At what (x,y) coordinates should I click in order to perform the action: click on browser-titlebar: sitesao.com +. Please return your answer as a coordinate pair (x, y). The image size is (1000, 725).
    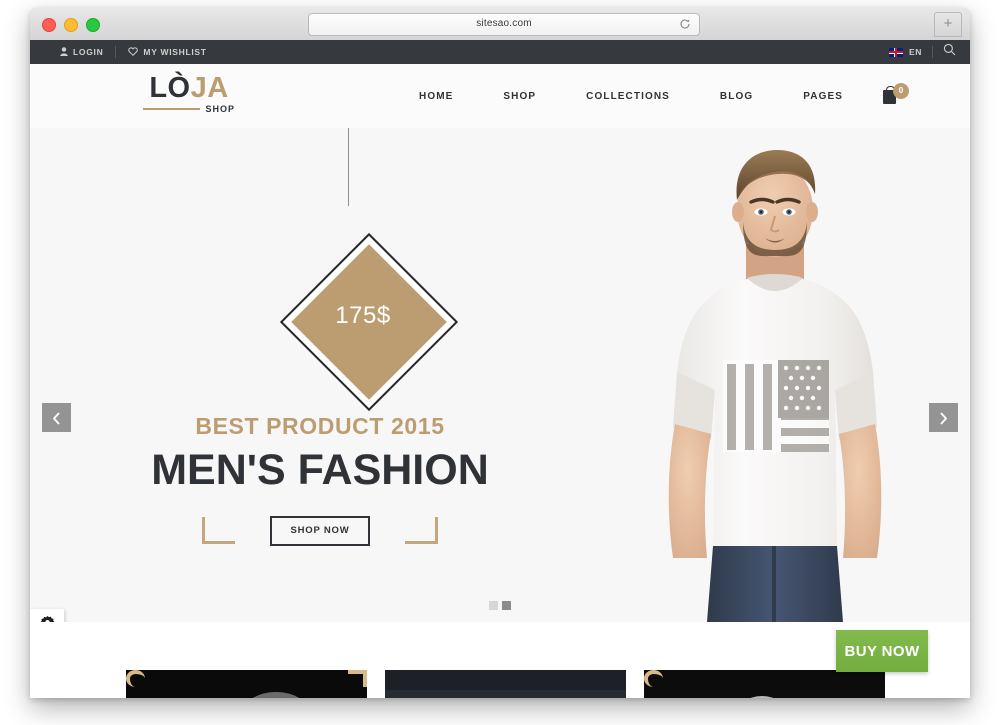
    Looking at the image, I should click on (500, 24).